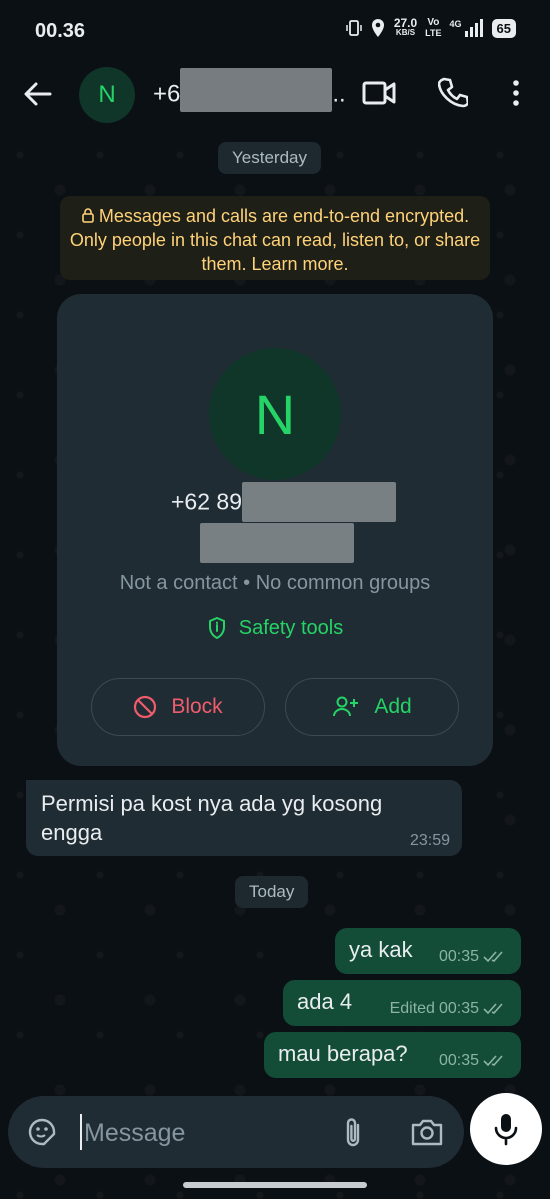 Image resolution: width=550 pixels, height=1199 pixels. What do you see at coordinates (372, 707) in the screenshot?
I see `add-contact-button: Add` at bounding box center [372, 707].